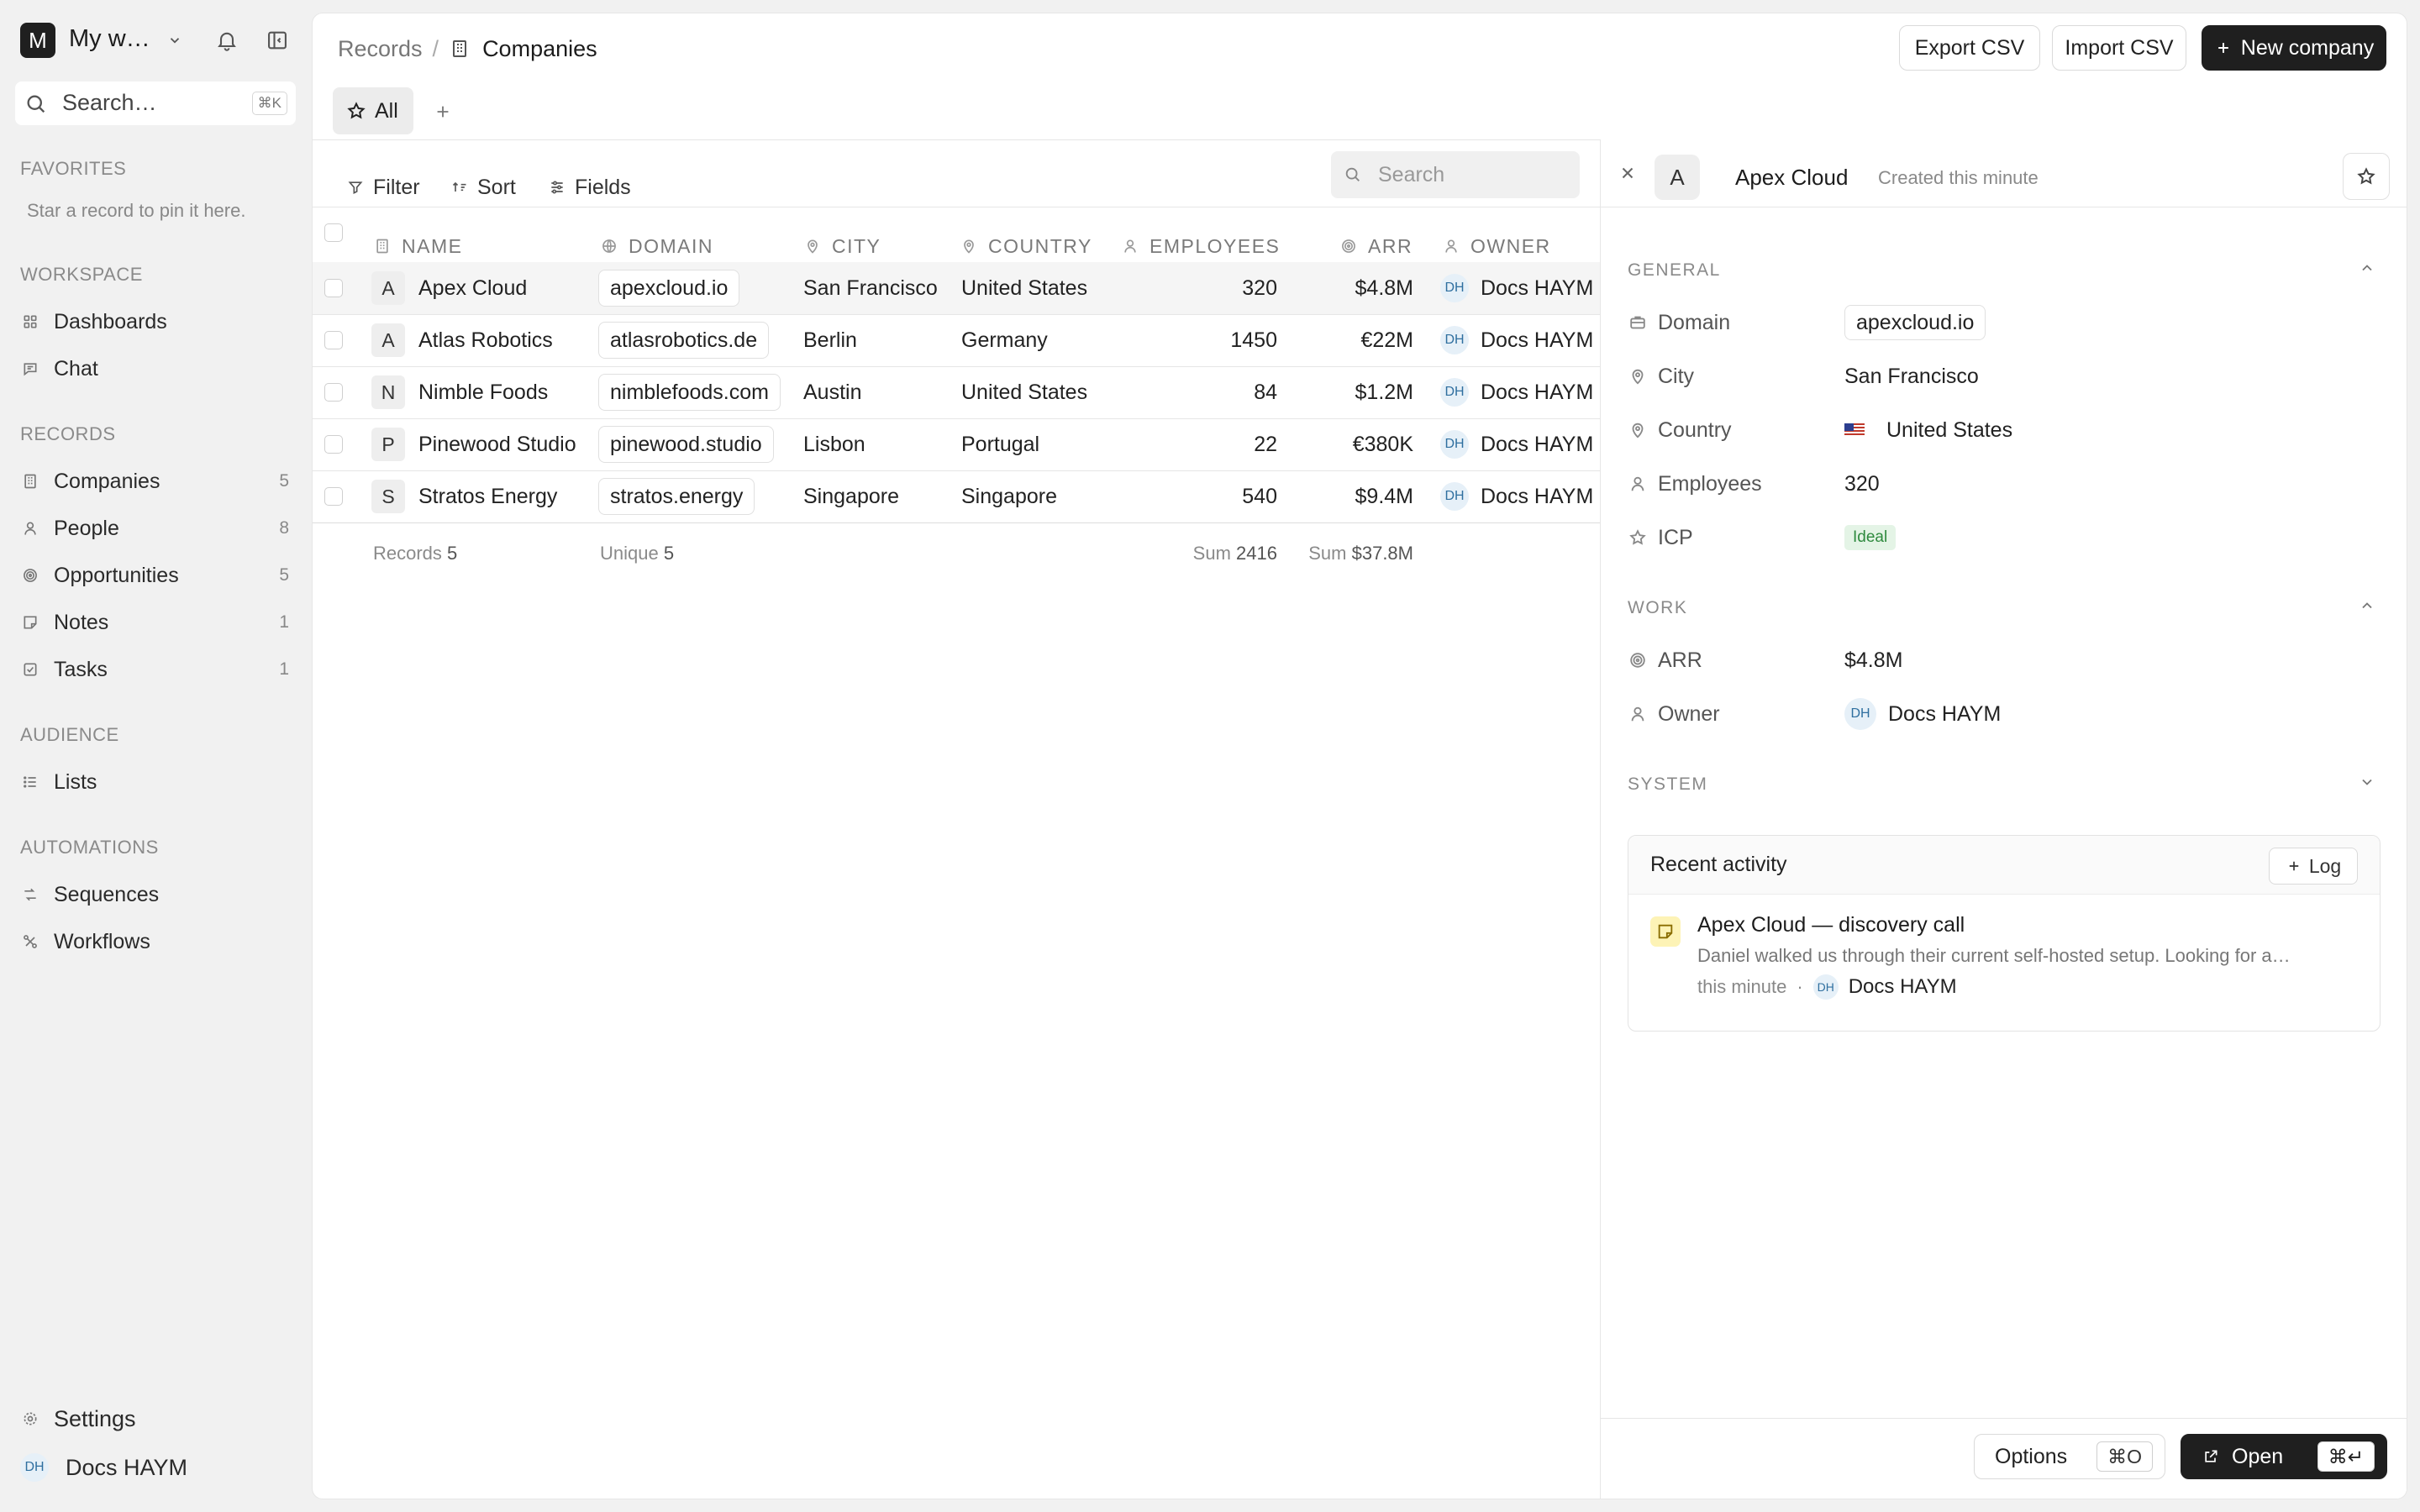 The height and width of the screenshot is (1512, 2420). What do you see at coordinates (1970, 48) in the screenshot?
I see `export-csv-button: Export CSV` at bounding box center [1970, 48].